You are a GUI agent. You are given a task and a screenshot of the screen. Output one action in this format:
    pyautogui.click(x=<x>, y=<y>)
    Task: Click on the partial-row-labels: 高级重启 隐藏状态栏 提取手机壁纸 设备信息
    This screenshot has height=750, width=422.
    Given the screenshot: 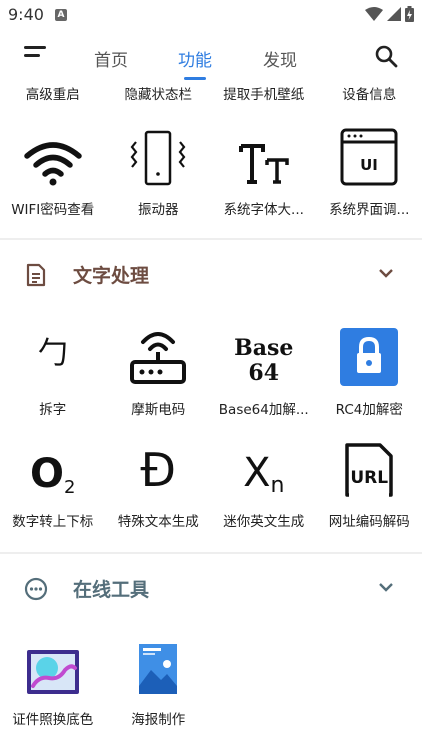 What is the action you would take?
    pyautogui.click(x=211, y=92)
    